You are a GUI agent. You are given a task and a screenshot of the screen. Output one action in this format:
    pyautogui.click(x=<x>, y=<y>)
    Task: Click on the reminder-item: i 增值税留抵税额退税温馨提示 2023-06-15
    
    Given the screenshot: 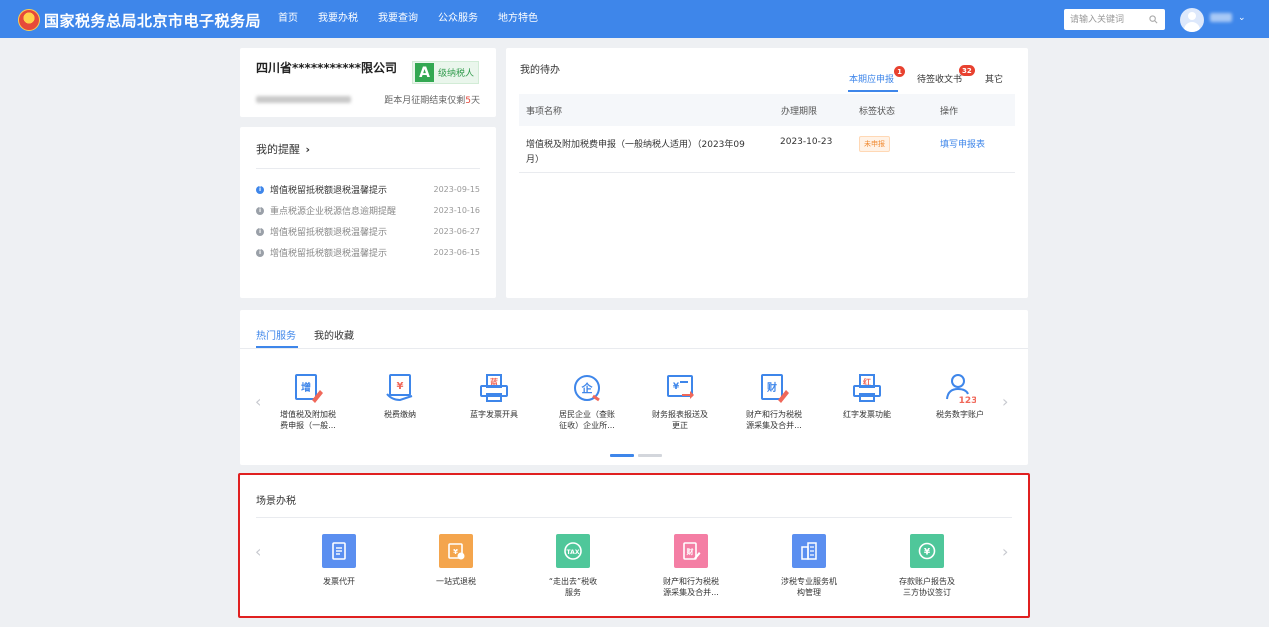 What is the action you would take?
    pyautogui.click(x=368, y=252)
    